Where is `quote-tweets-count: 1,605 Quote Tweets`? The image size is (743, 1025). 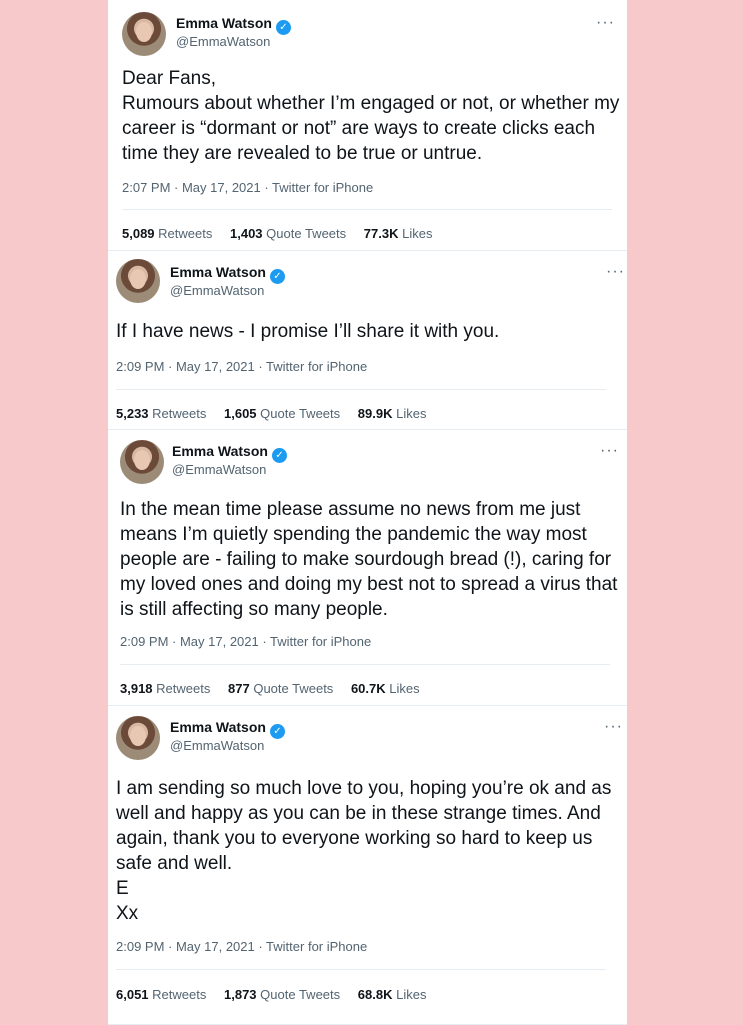 quote-tweets-count: 1,605 Quote Tweets is located at coordinates (282, 413).